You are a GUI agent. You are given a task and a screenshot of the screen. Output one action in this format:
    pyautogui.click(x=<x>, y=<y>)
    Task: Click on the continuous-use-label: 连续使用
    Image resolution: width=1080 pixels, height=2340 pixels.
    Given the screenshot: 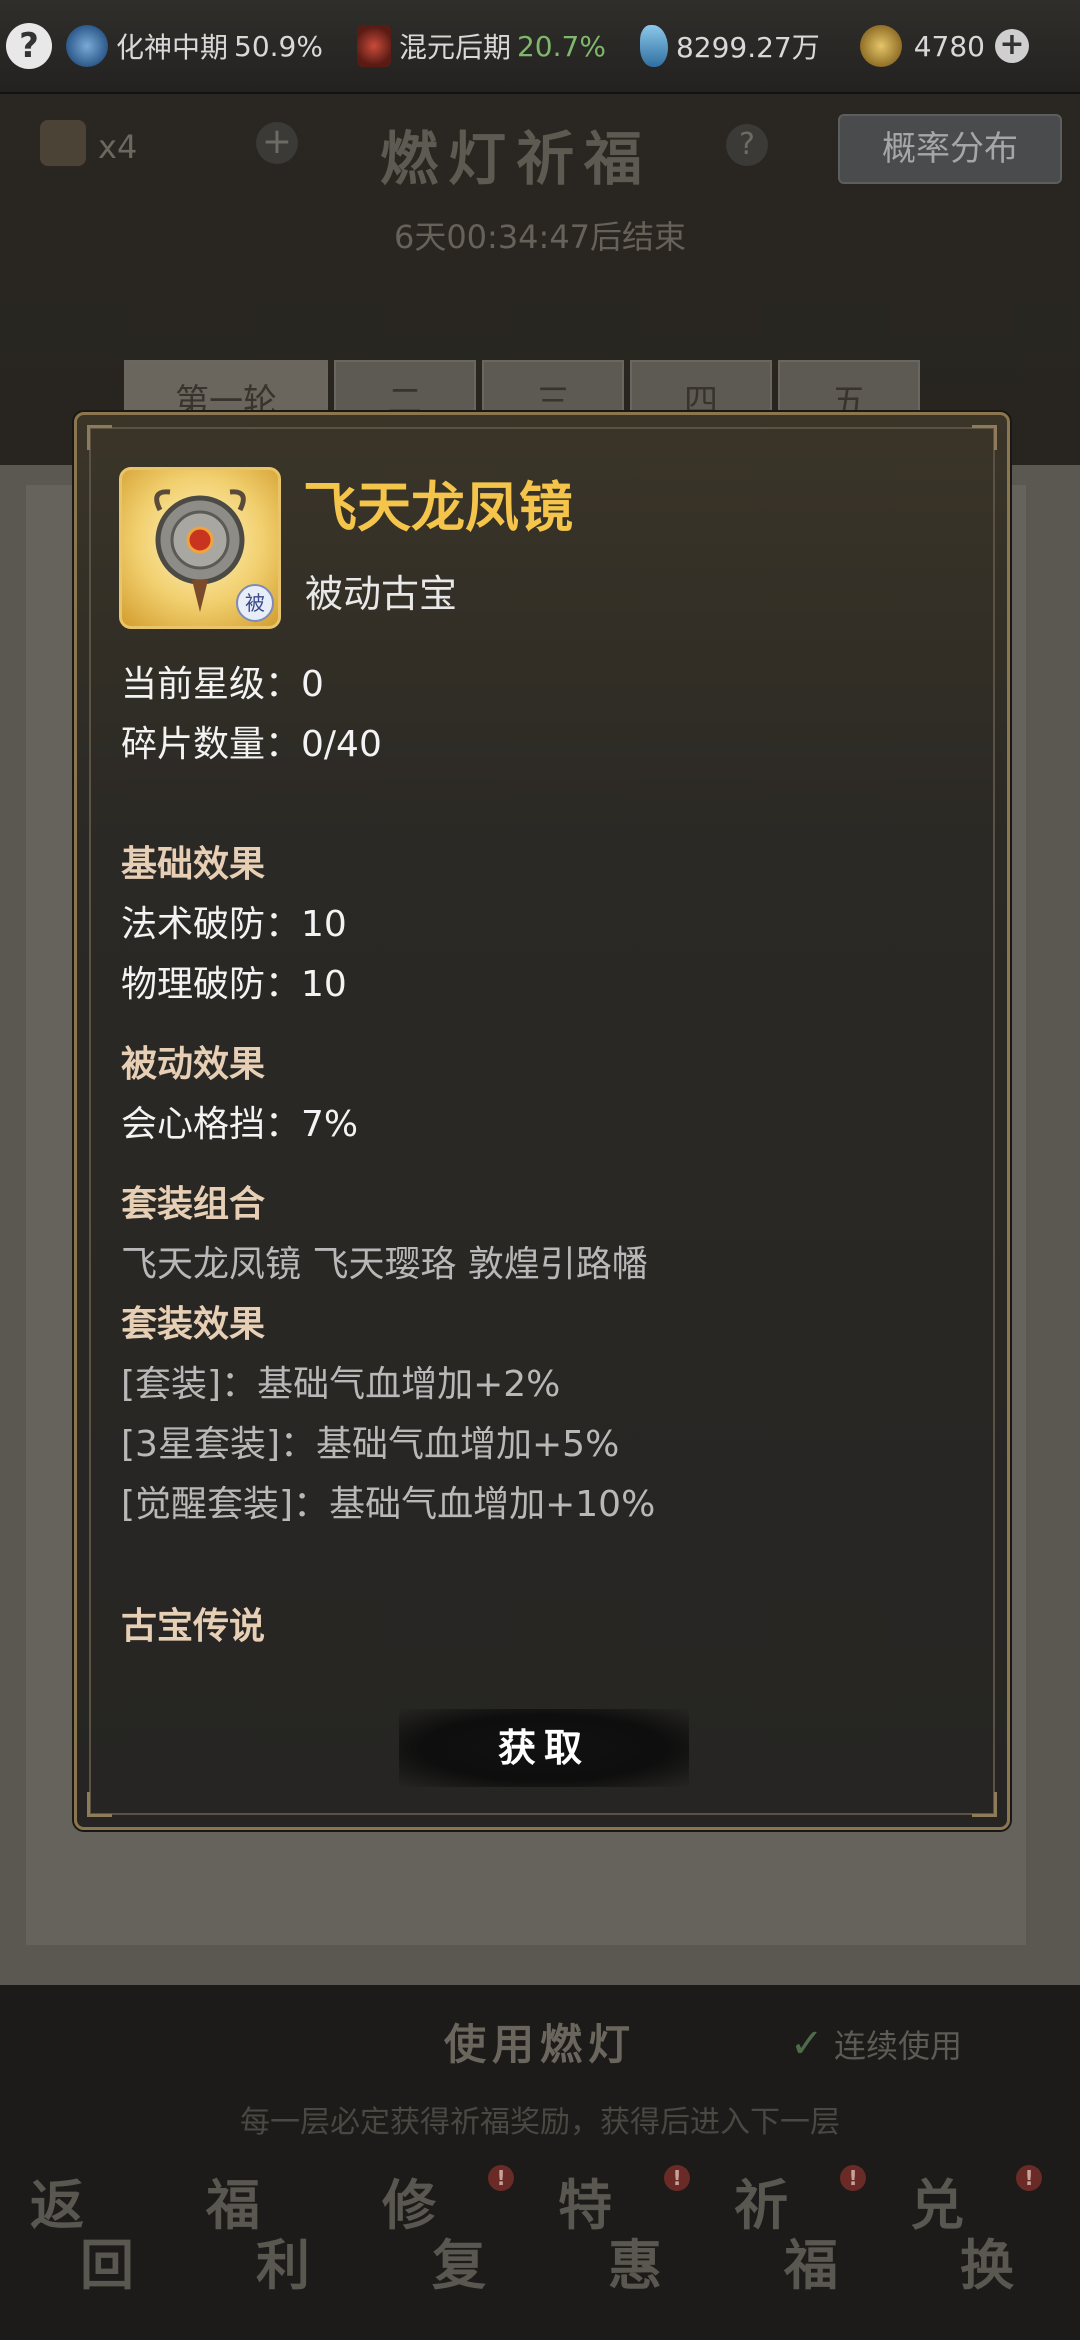 What is the action you would take?
    pyautogui.click(x=898, y=2046)
    